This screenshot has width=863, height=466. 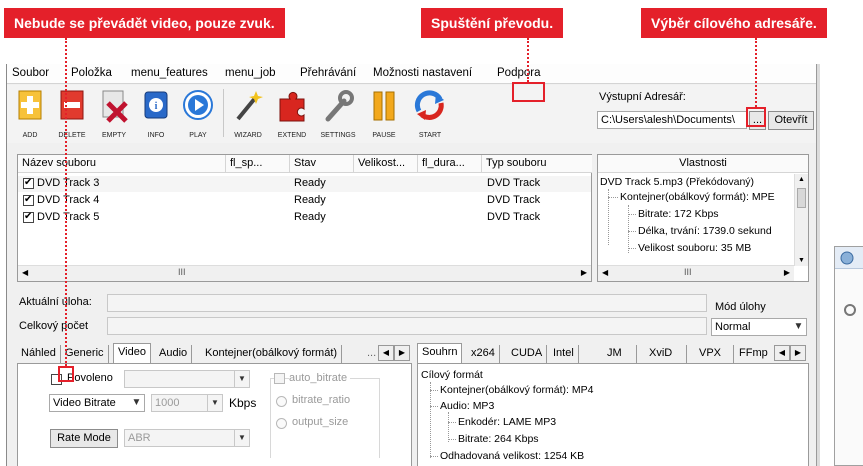 What do you see at coordinates (30, 105) in the screenshot?
I see `add-icon` at bounding box center [30, 105].